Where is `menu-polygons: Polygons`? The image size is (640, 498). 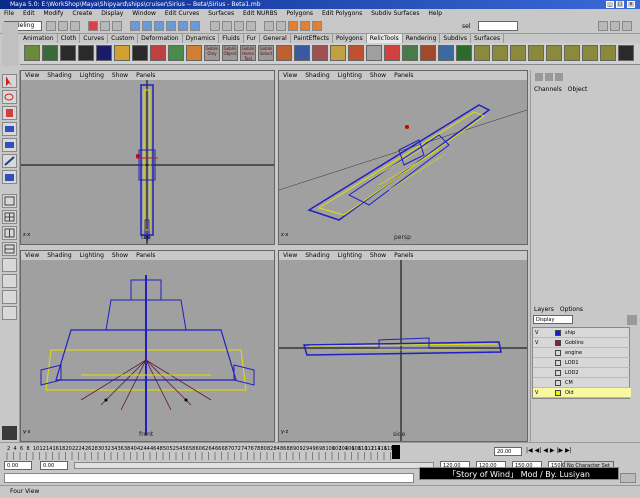 menu-polygons: Polygons is located at coordinates (299, 13).